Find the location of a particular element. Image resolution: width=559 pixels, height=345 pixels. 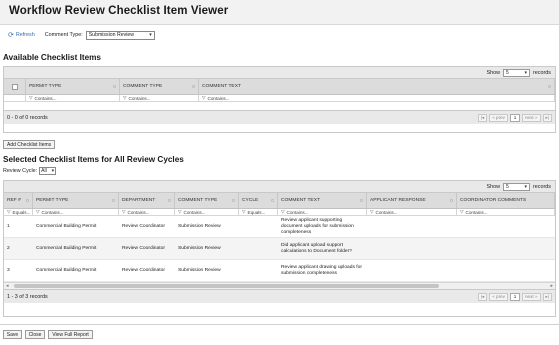

view-full-report-button: View Full Report is located at coordinates (70, 334).